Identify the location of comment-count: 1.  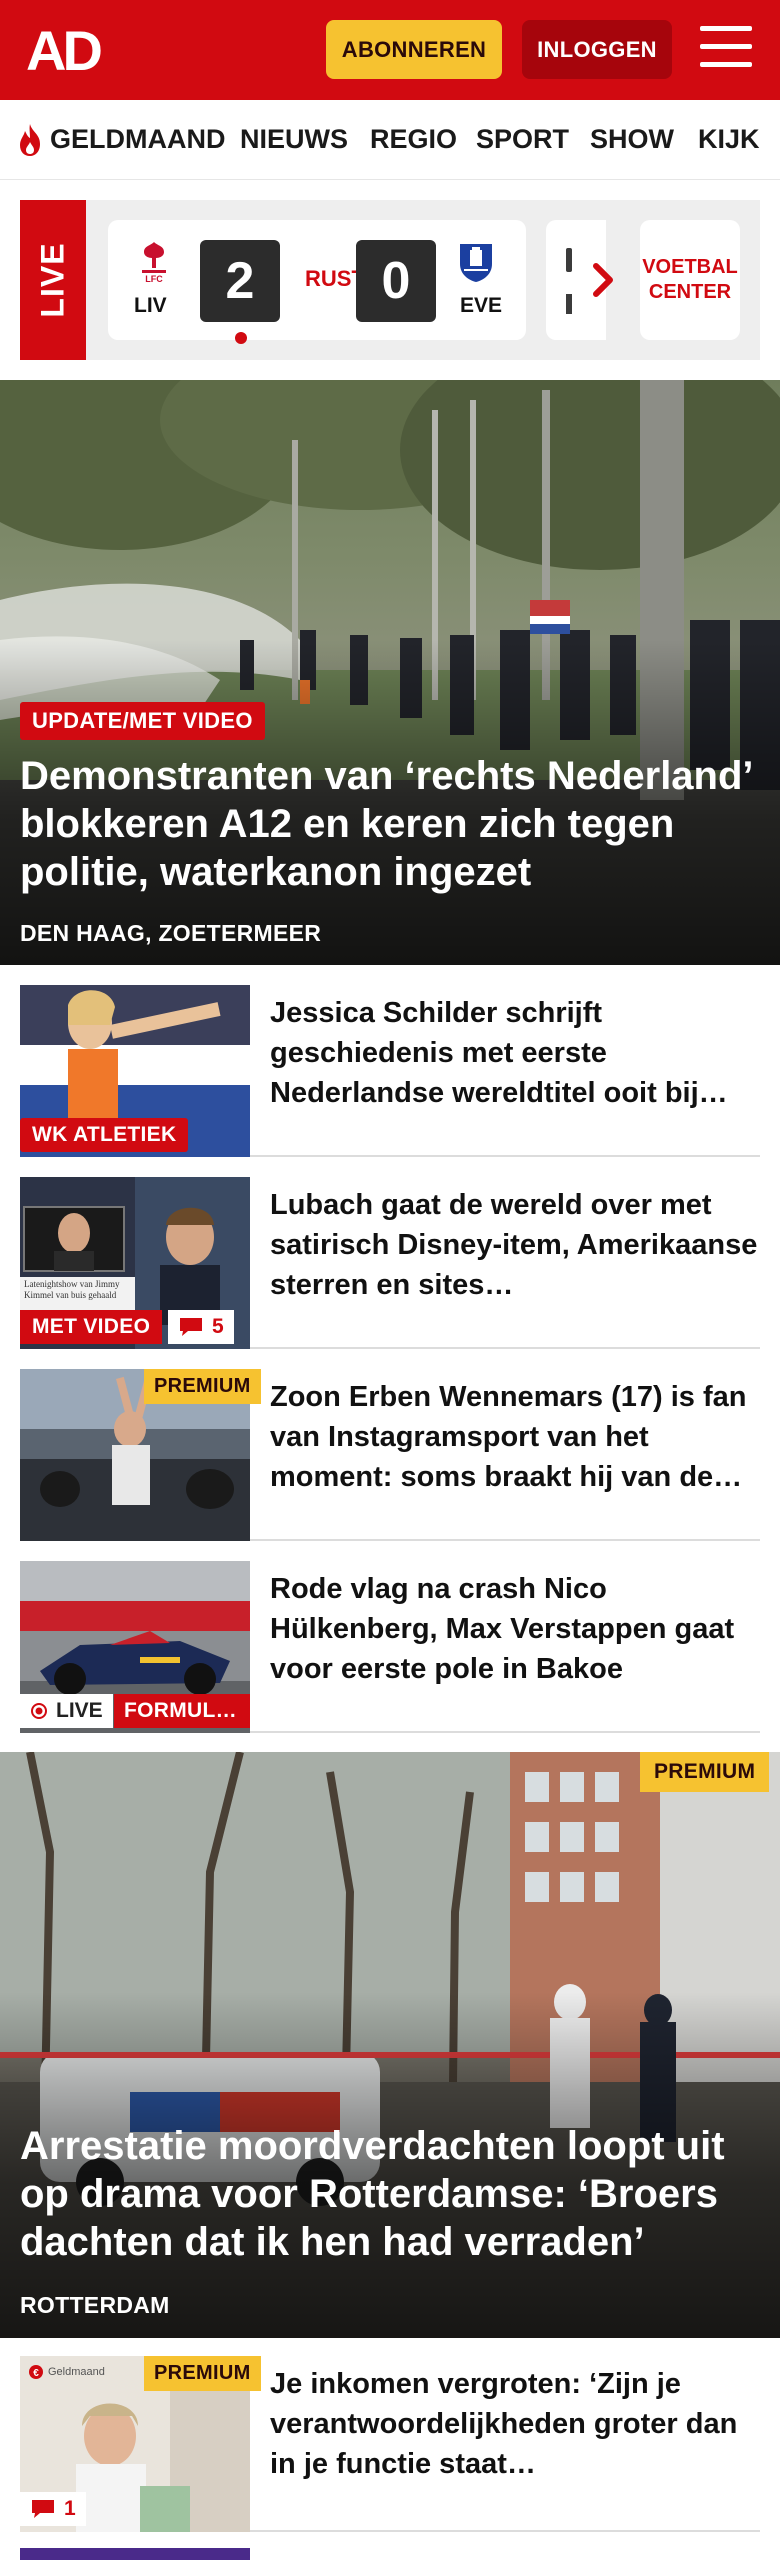
(70, 2508).